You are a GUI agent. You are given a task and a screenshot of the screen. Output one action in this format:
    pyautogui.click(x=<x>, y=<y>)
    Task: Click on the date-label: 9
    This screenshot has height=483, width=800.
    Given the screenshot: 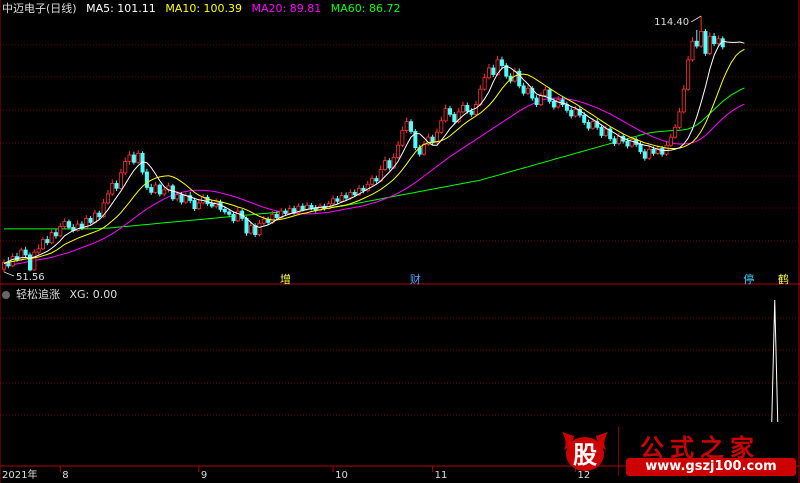 What is the action you would take?
    pyautogui.click(x=204, y=475)
    